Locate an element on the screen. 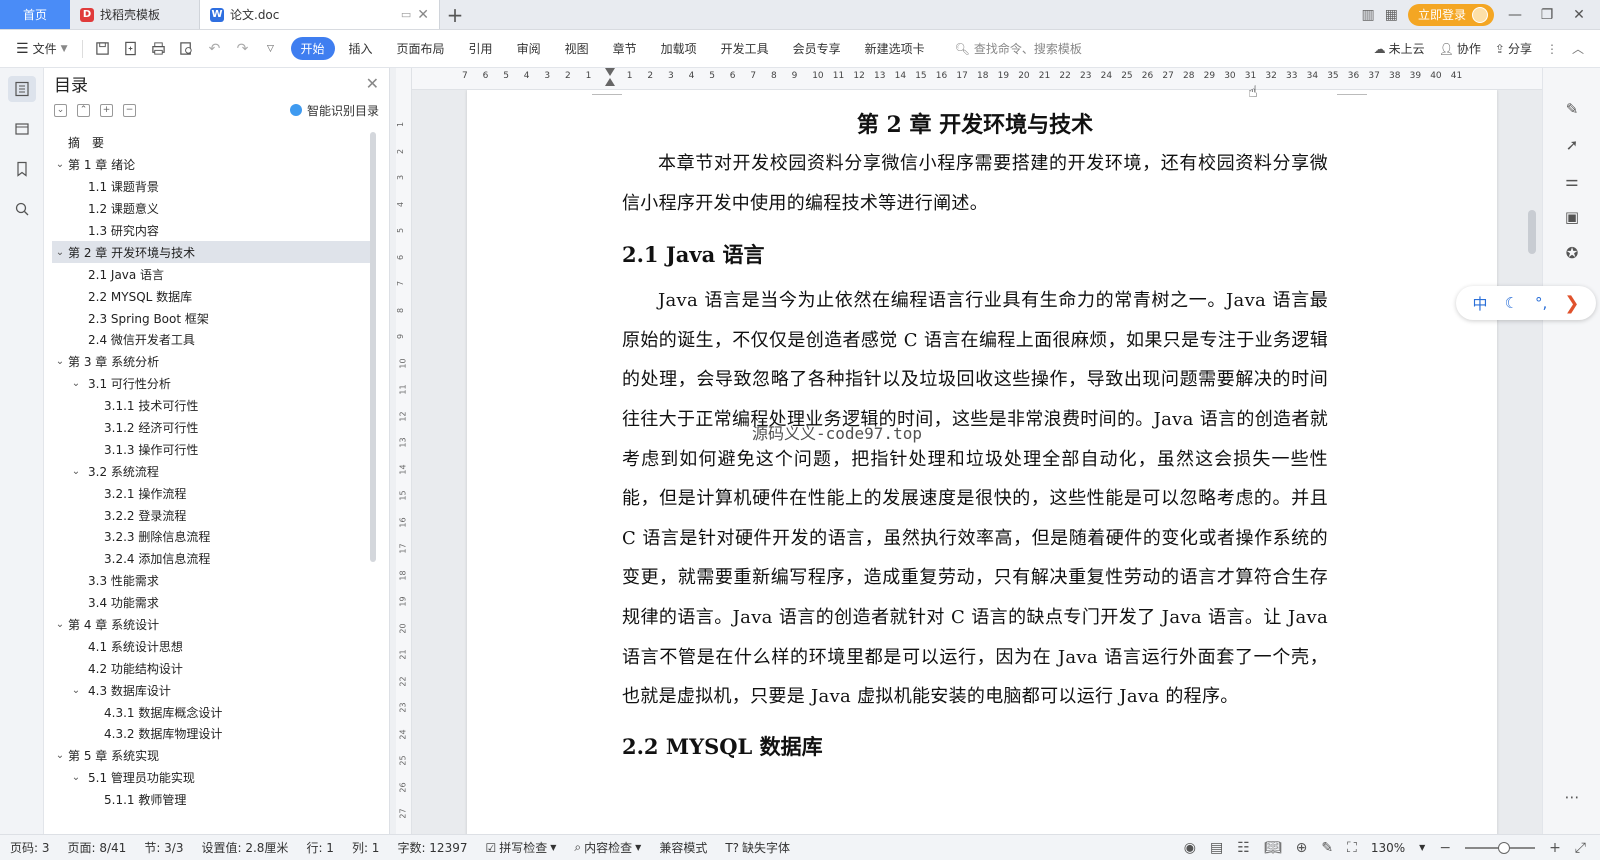 The width and height of the screenshot is (1600, 860). punctuation-icon: °, is located at coordinates (1541, 303).